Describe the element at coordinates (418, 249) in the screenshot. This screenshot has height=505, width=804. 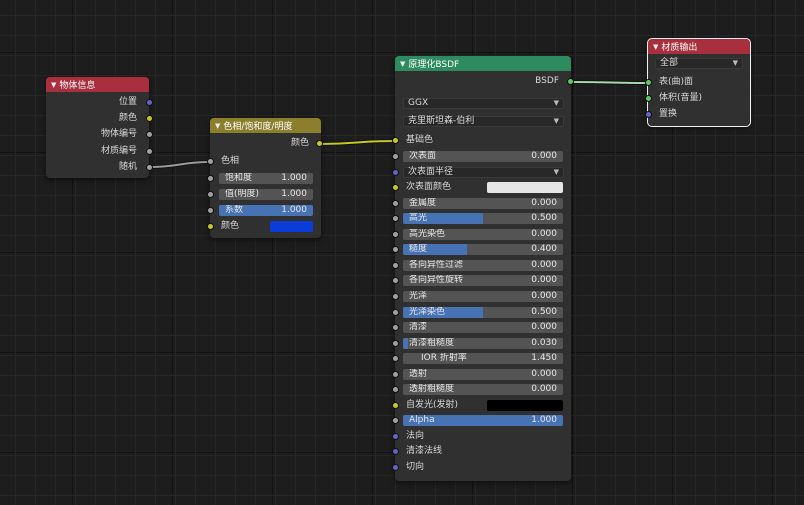
I see `field-label: 糙度` at that location.